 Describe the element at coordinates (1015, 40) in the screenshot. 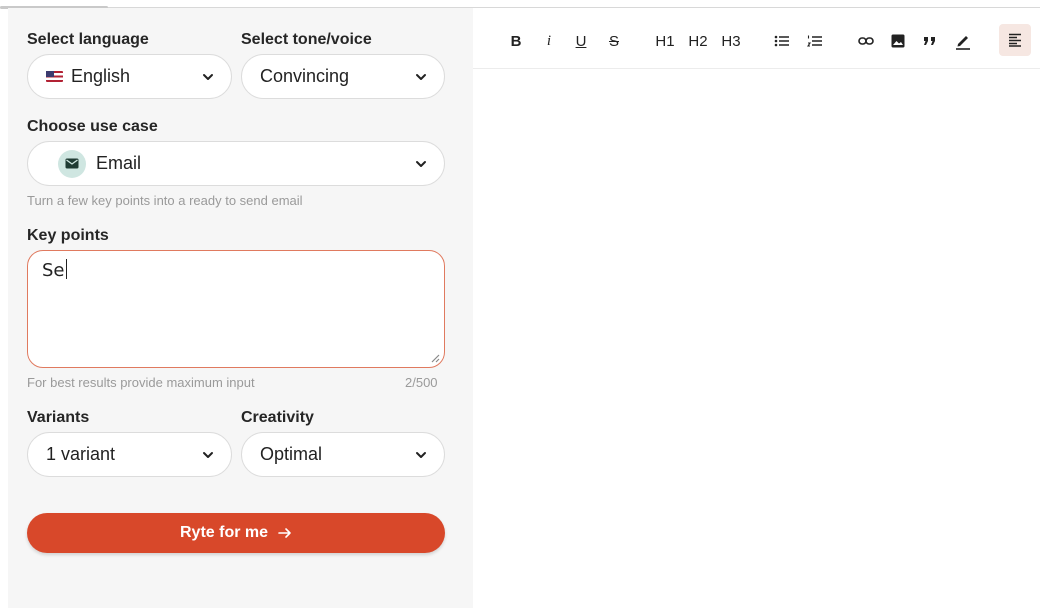

I see `align-left-icon` at that location.